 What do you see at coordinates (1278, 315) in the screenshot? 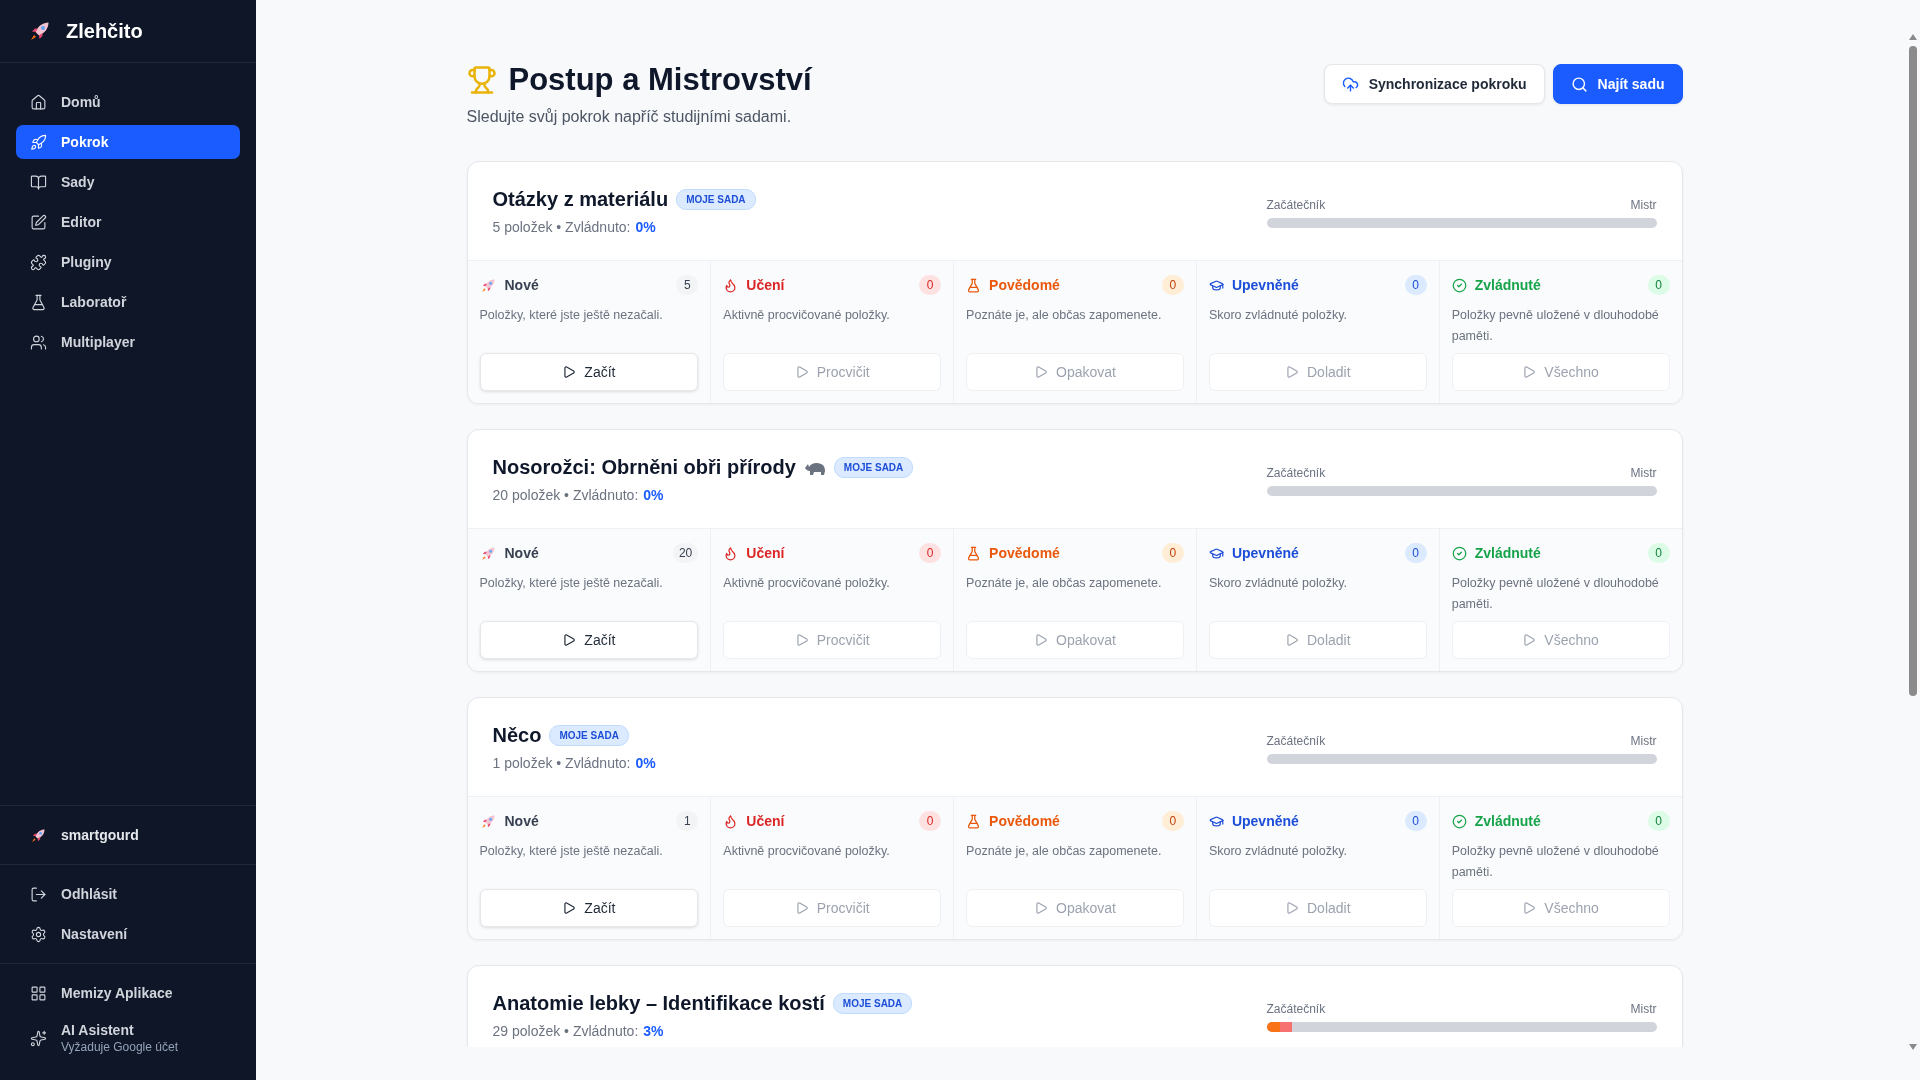
I see `stage-description: Skoro zvládnuté položky.` at bounding box center [1278, 315].